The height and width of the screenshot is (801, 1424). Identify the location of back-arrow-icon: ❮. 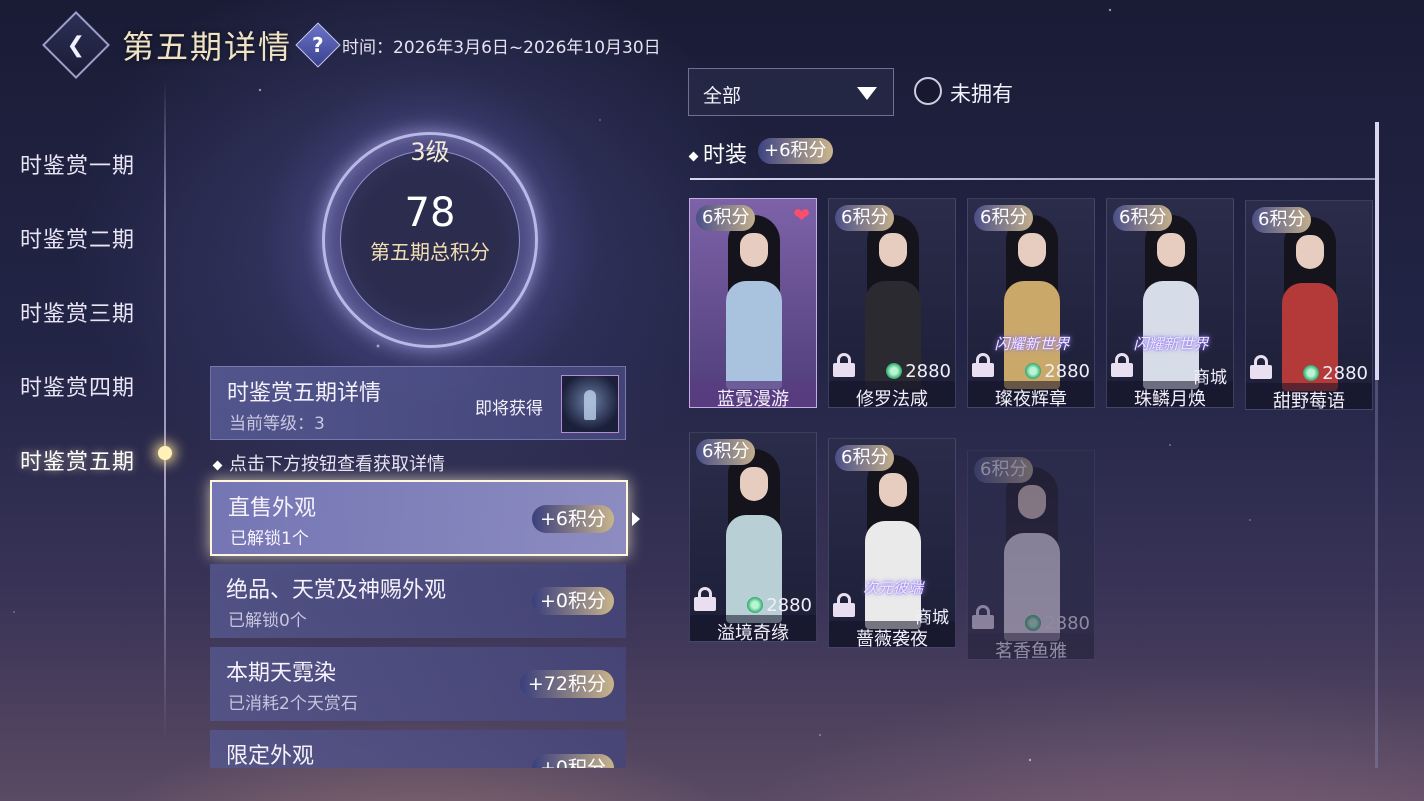
(76, 45).